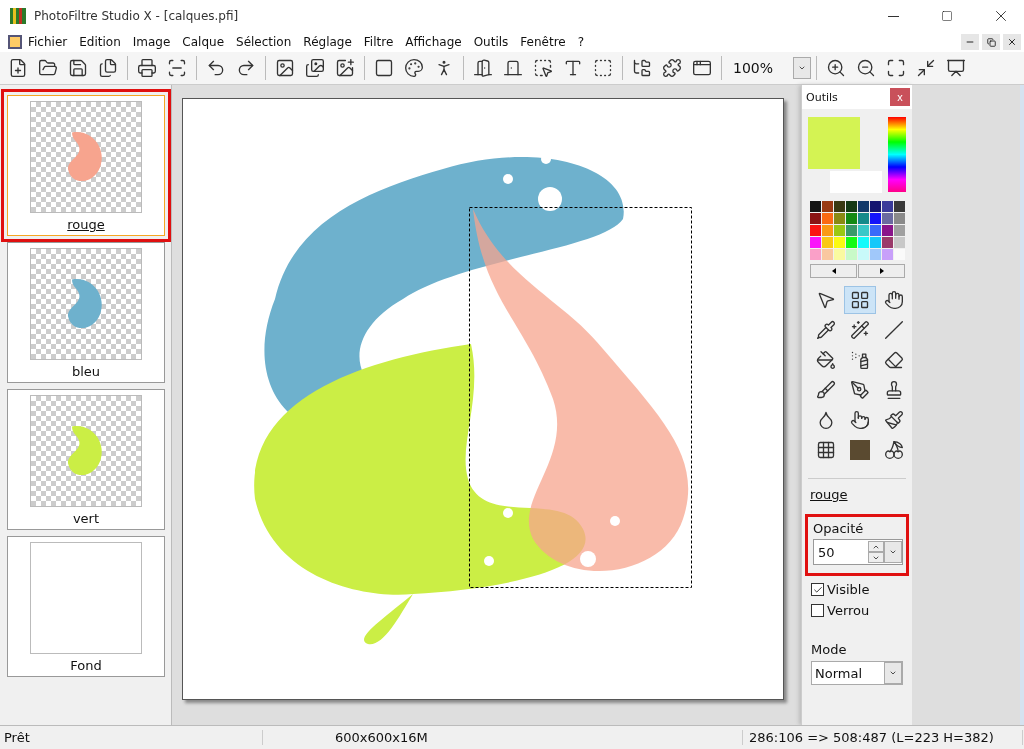 This screenshot has width=1024, height=749. I want to click on fit-icon, so click(896, 68).